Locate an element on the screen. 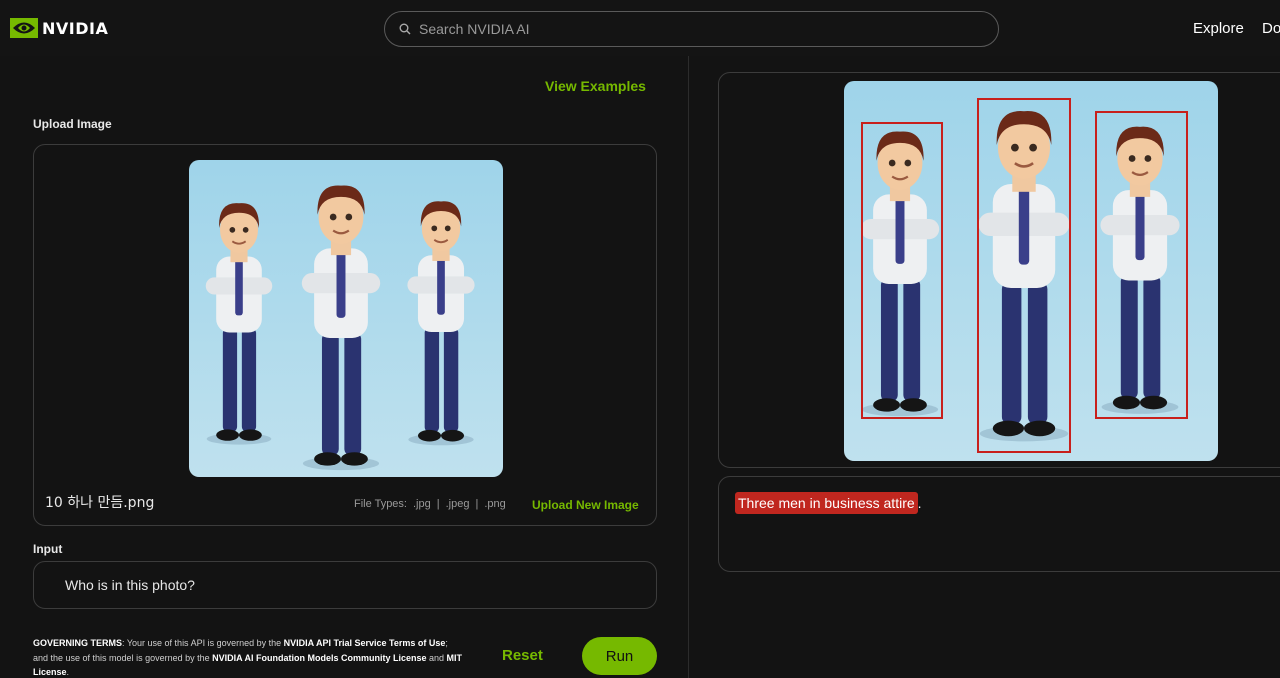  upload-new-image-button: Upload New Image is located at coordinates (585, 505).